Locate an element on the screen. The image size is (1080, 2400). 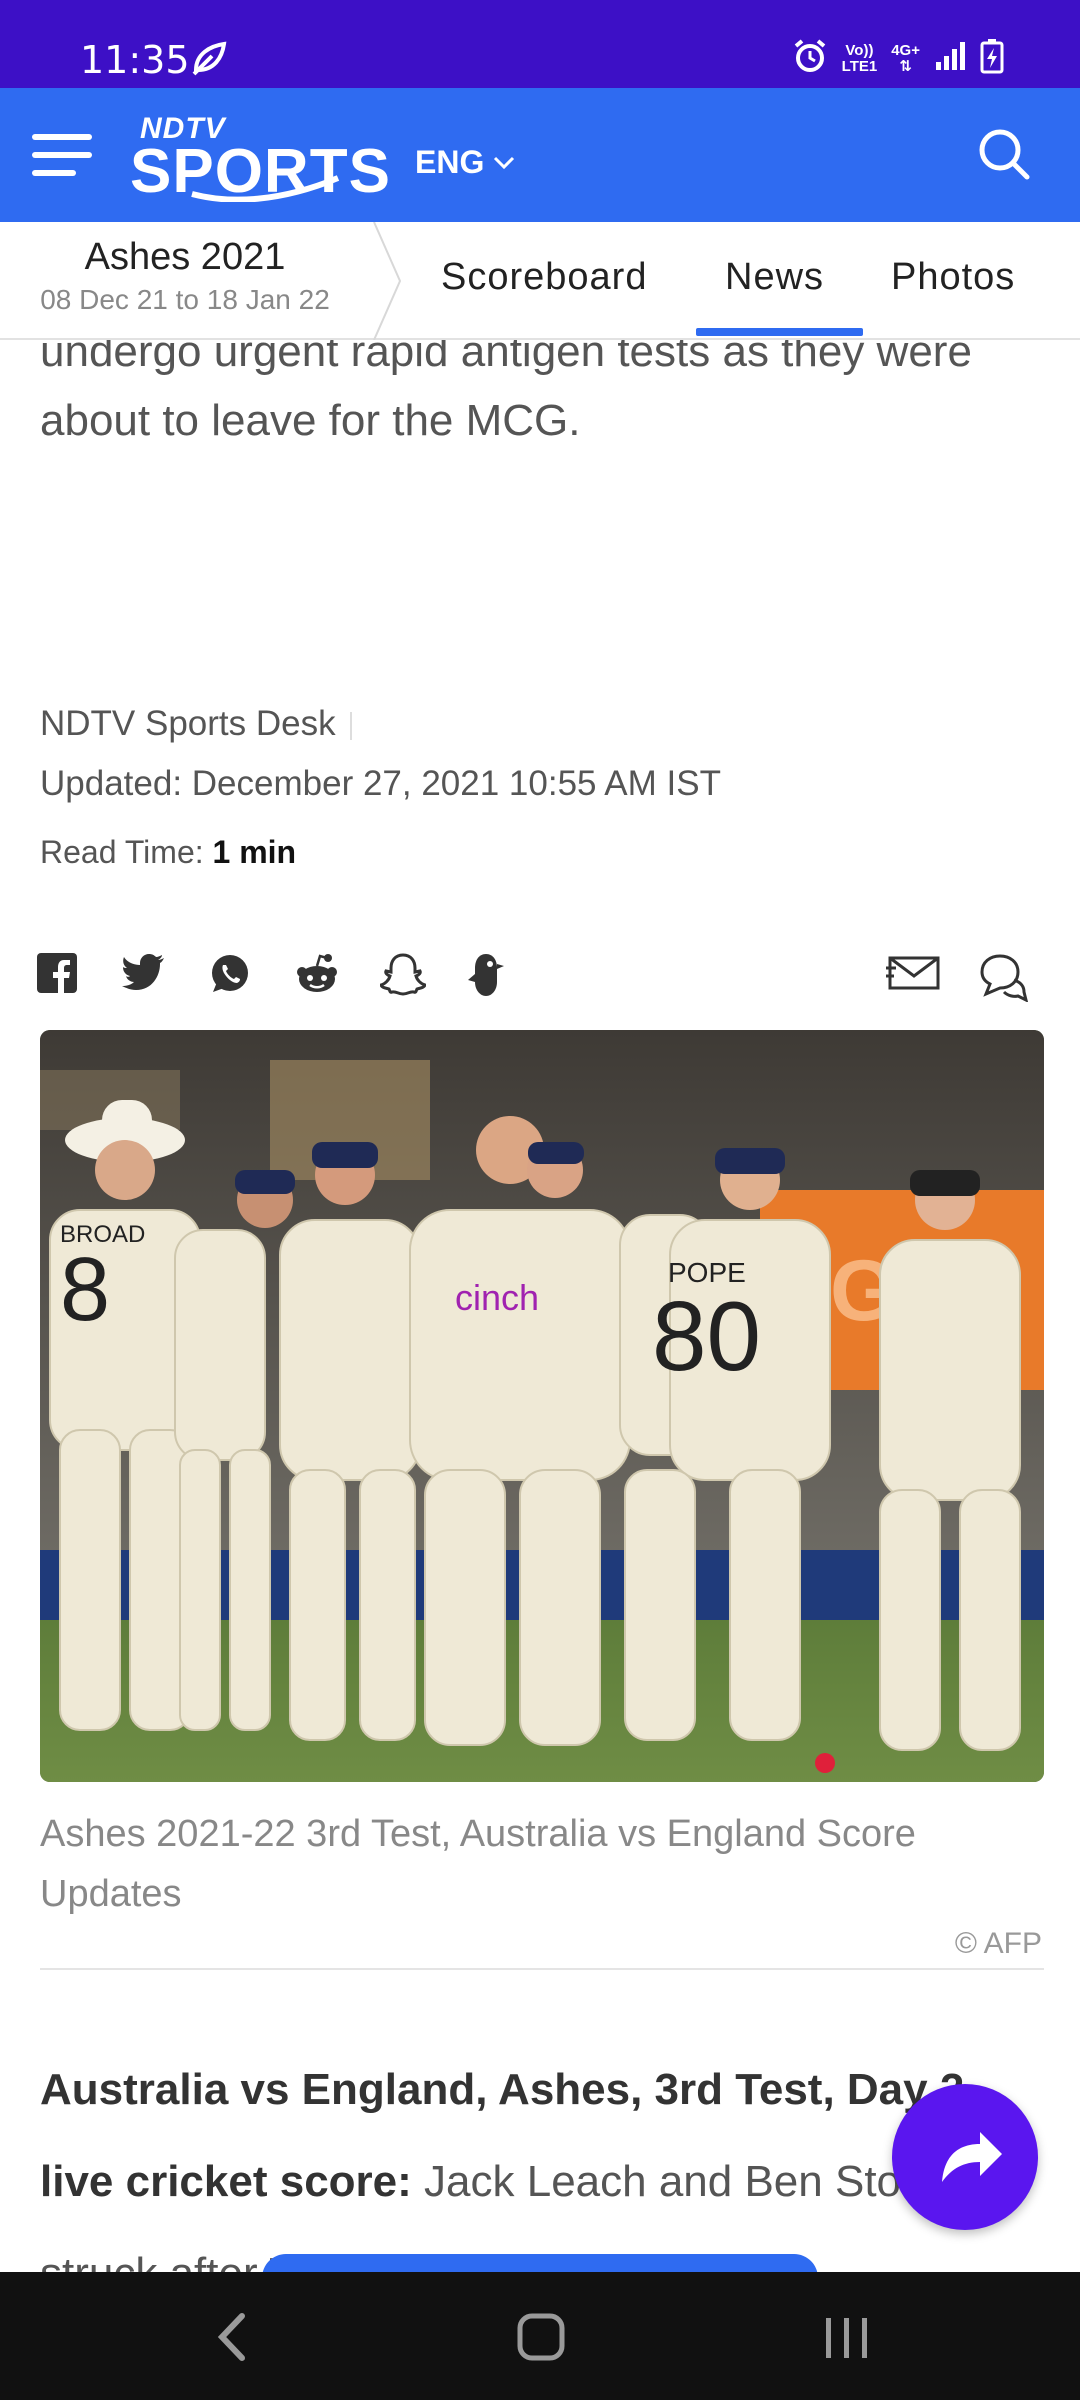
twitter-icon is located at coordinates (145, 975).